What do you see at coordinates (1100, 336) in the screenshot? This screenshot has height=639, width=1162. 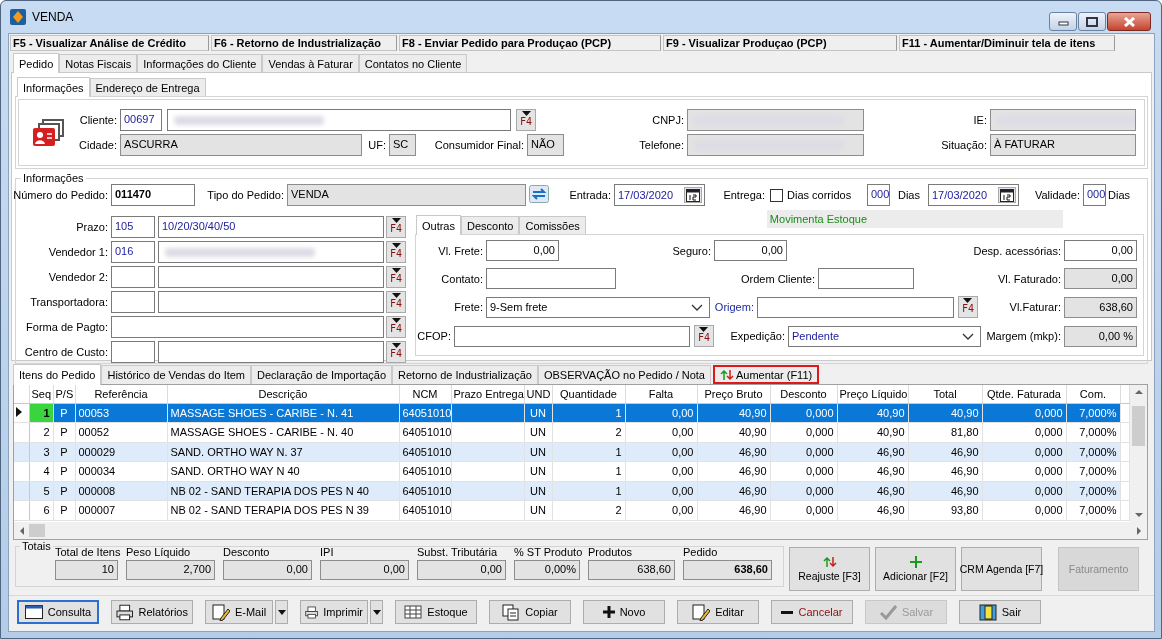 I see `input-field: 0,00 %` at bounding box center [1100, 336].